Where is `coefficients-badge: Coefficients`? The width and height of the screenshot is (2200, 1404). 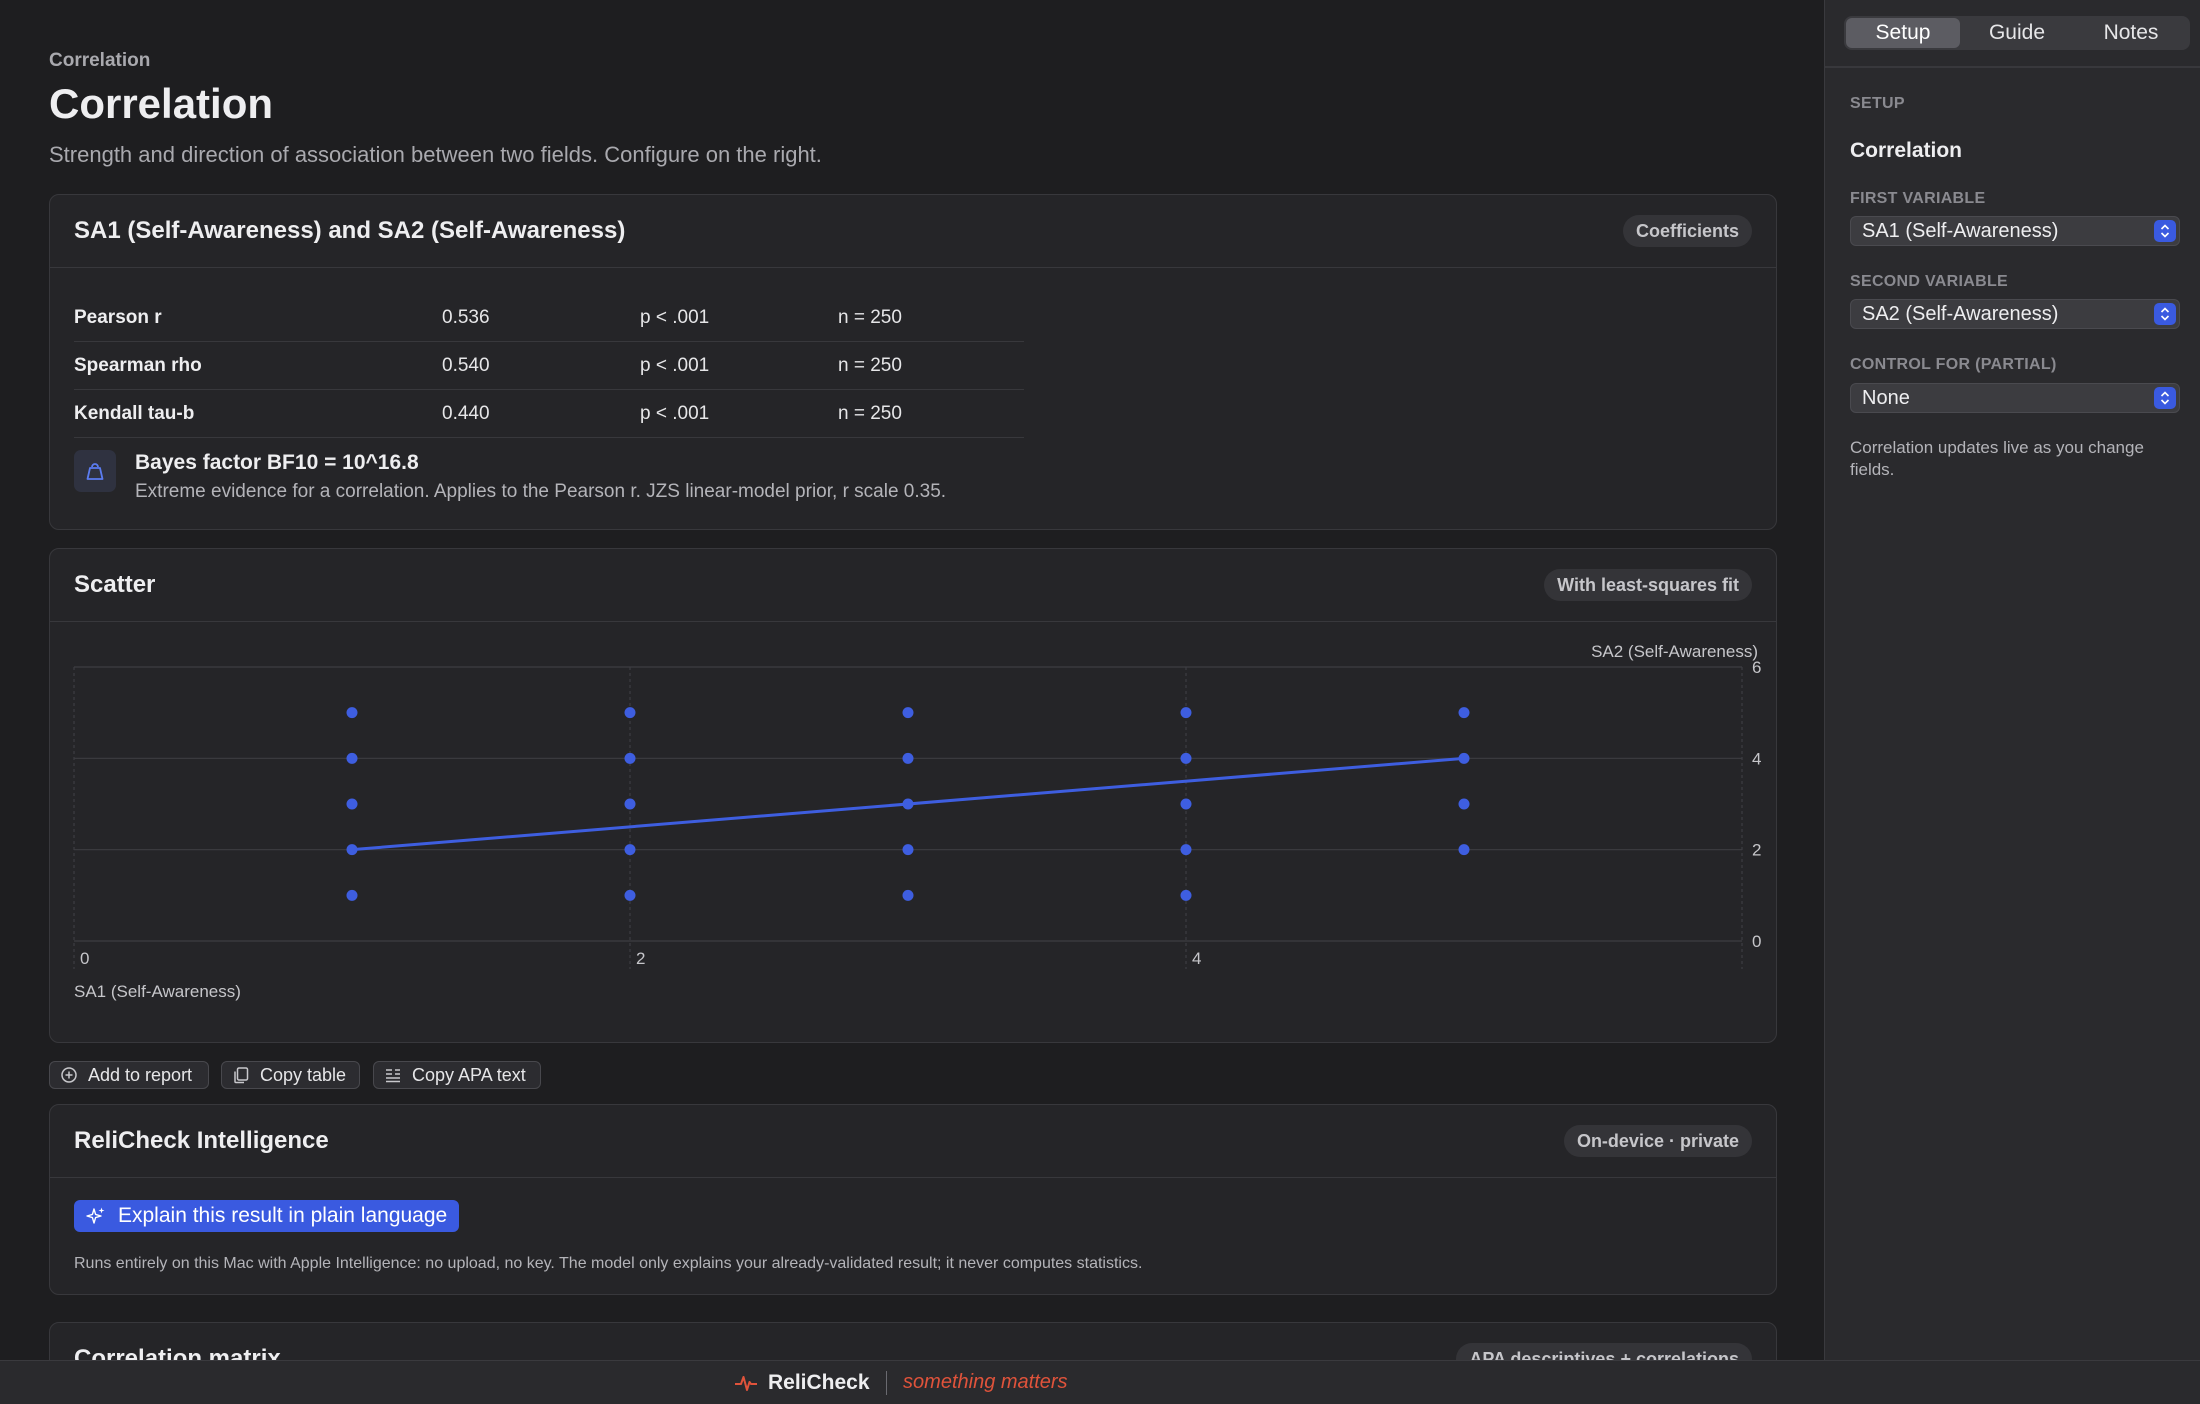
coefficients-badge: Coefficients is located at coordinates (1687, 231).